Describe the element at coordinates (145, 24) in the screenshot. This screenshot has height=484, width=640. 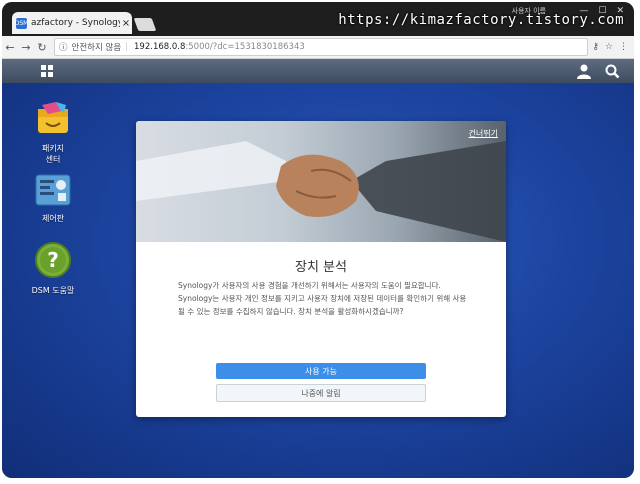
I see `new-tab-button` at that location.